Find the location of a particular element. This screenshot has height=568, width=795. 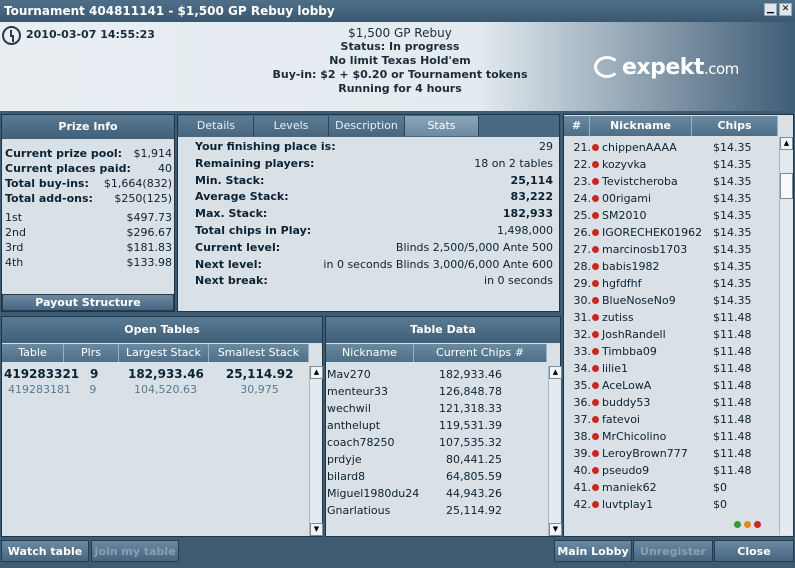

players-scrollbar: ▲ is located at coordinates (786, 336).